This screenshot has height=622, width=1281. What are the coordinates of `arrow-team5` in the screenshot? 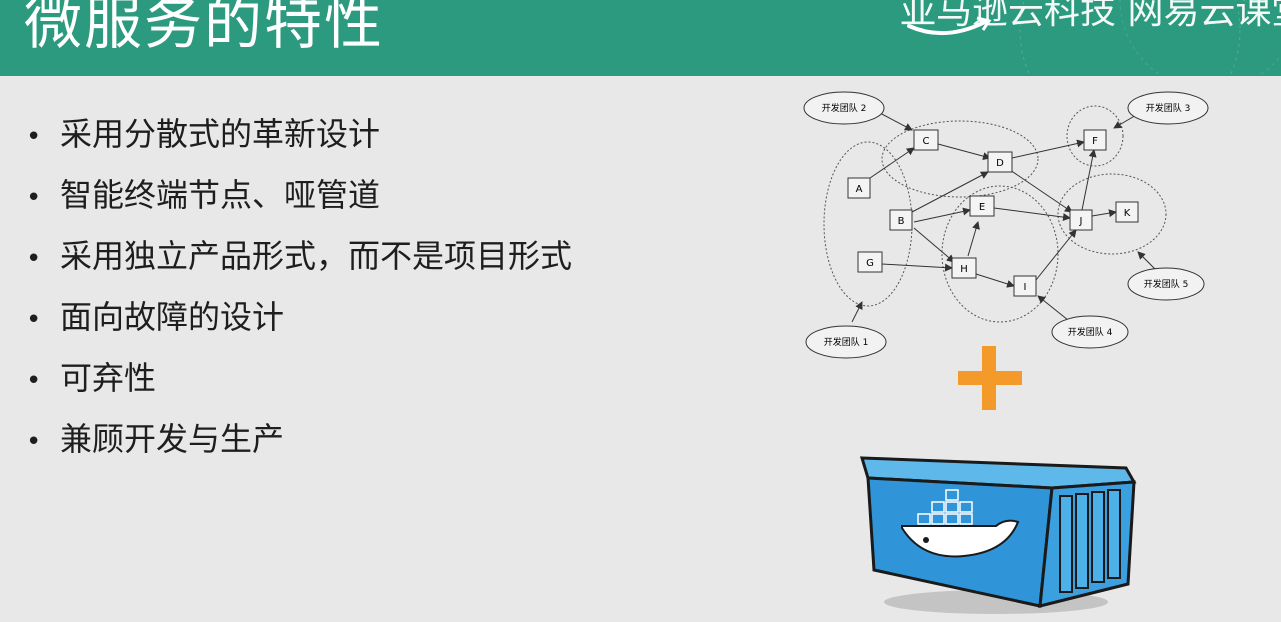 It's located at (1147, 261).